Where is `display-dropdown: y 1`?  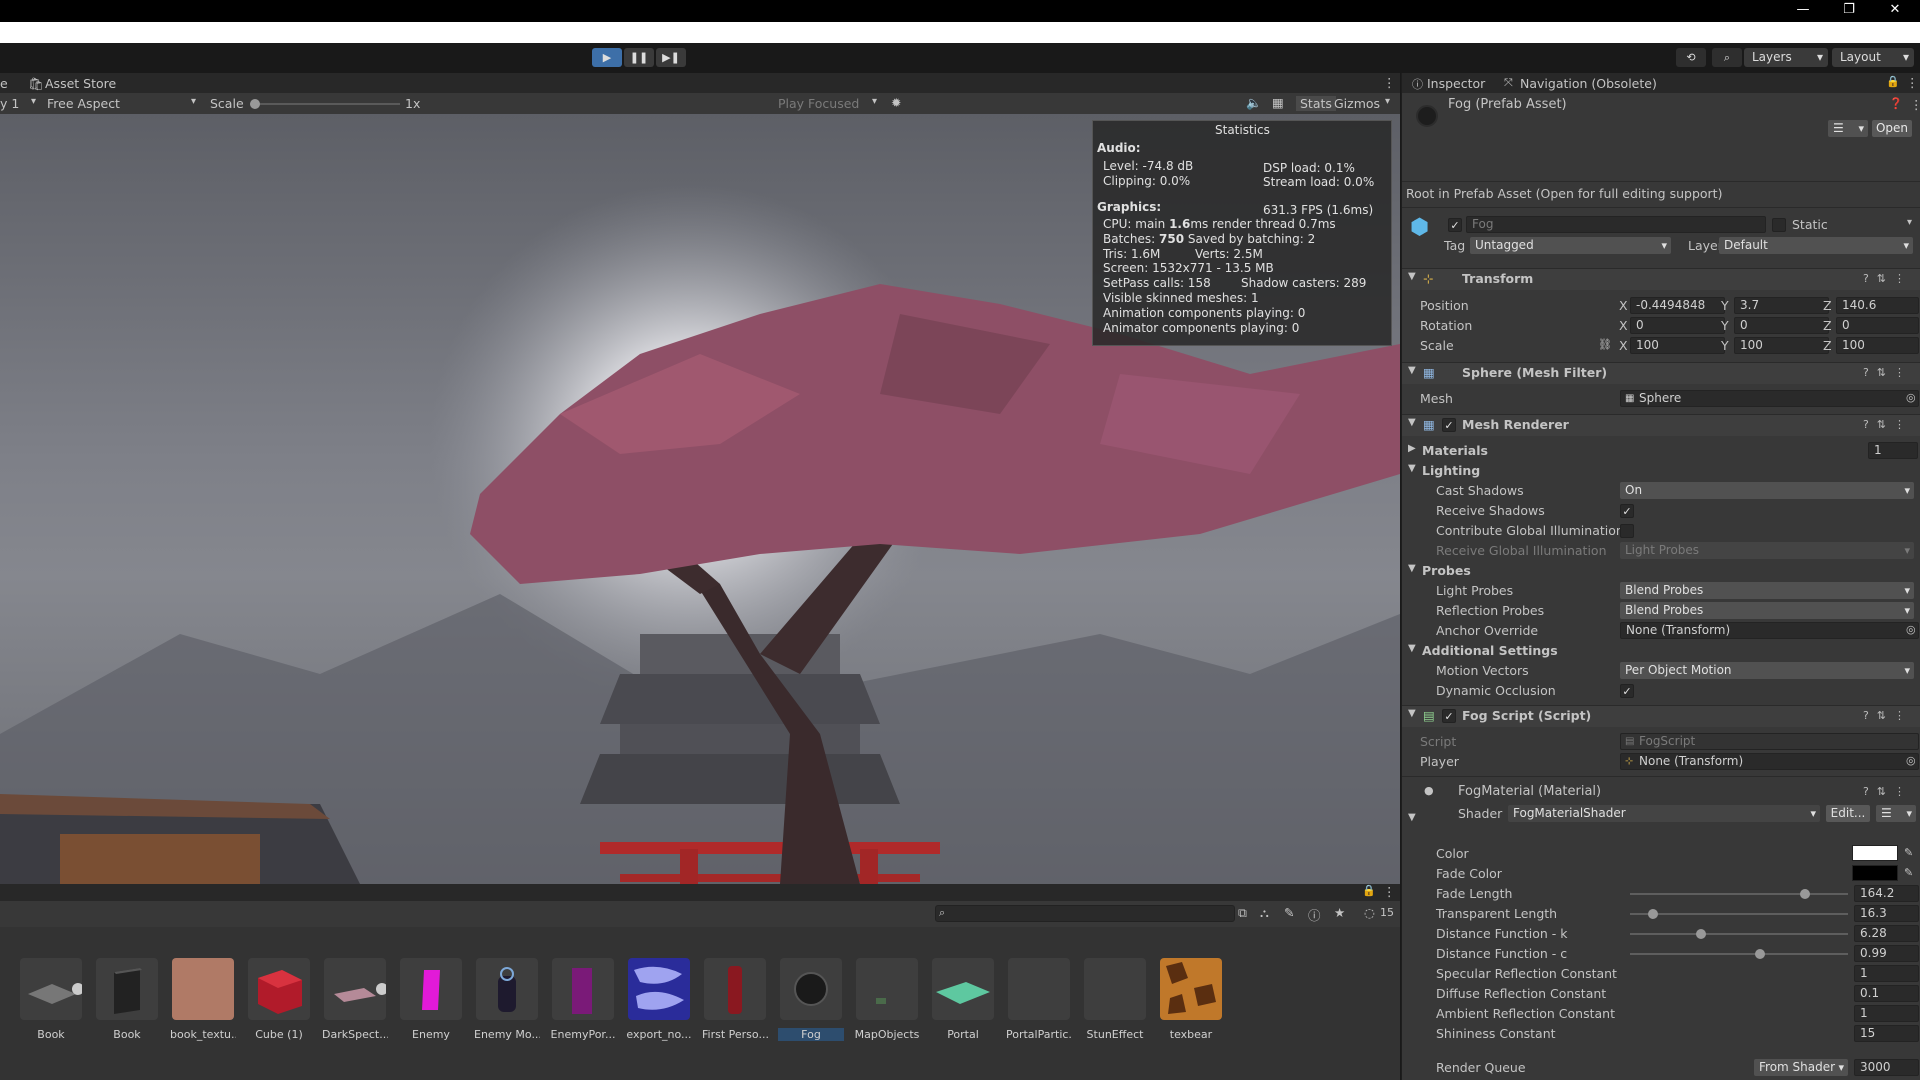 display-dropdown: y 1 is located at coordinates (9, 103).